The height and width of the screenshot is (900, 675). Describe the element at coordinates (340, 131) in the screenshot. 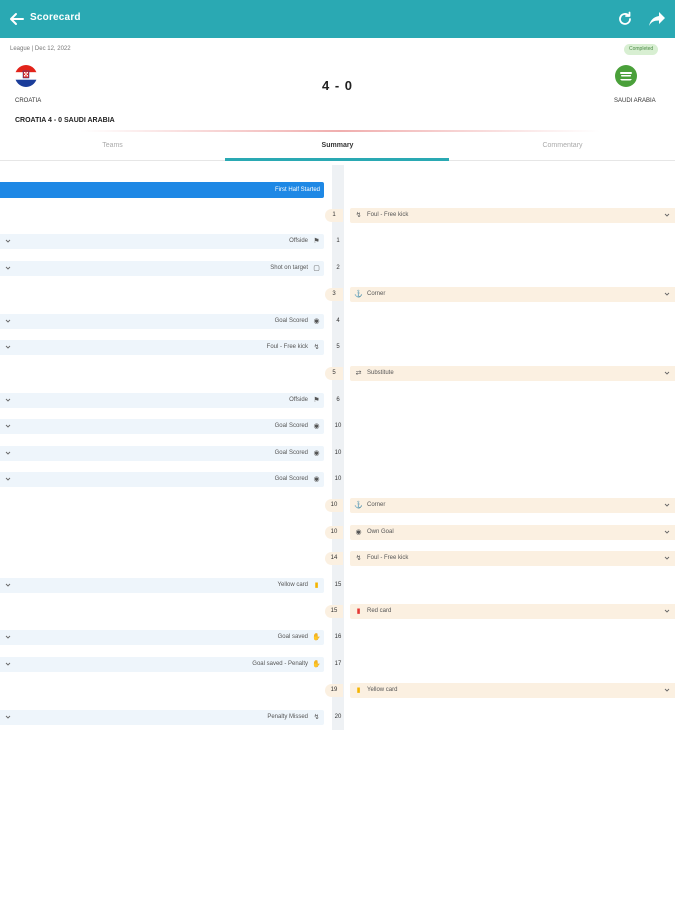

I see `divider` at that location.